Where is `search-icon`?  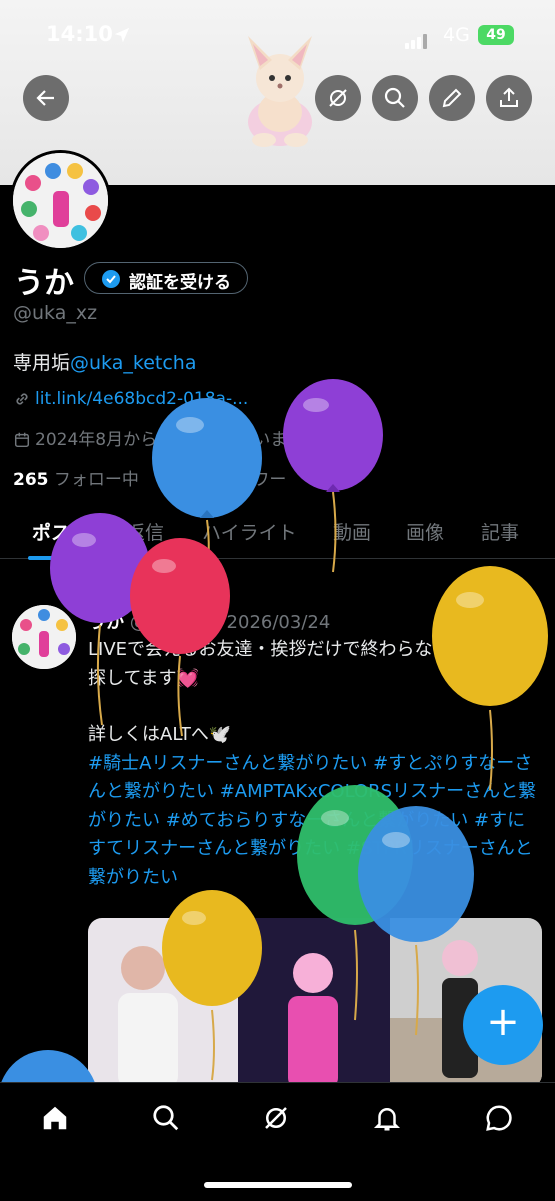 search-icon is located at coordinates (166, 1118).